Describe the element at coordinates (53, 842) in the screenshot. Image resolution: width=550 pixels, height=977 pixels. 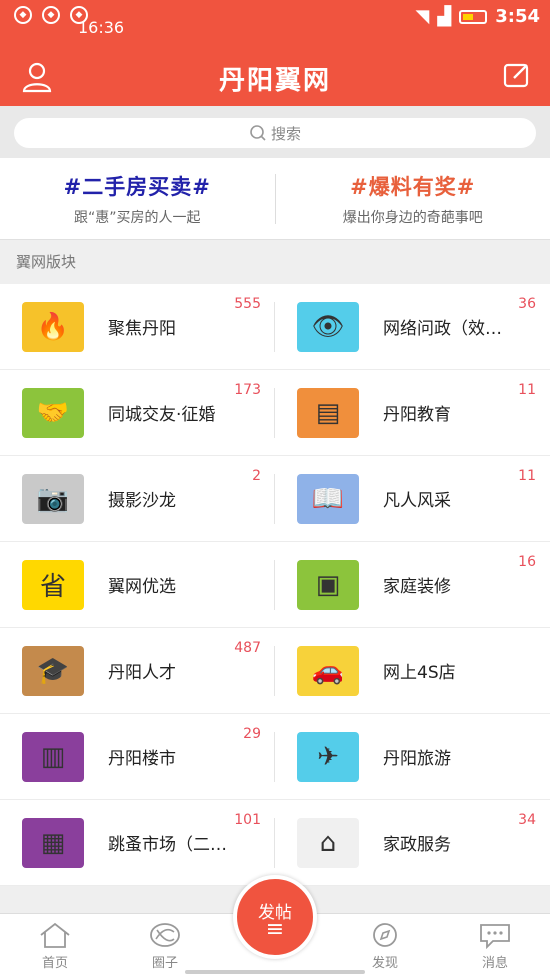
I see `shopping-bags-icon: ▦` at that location.